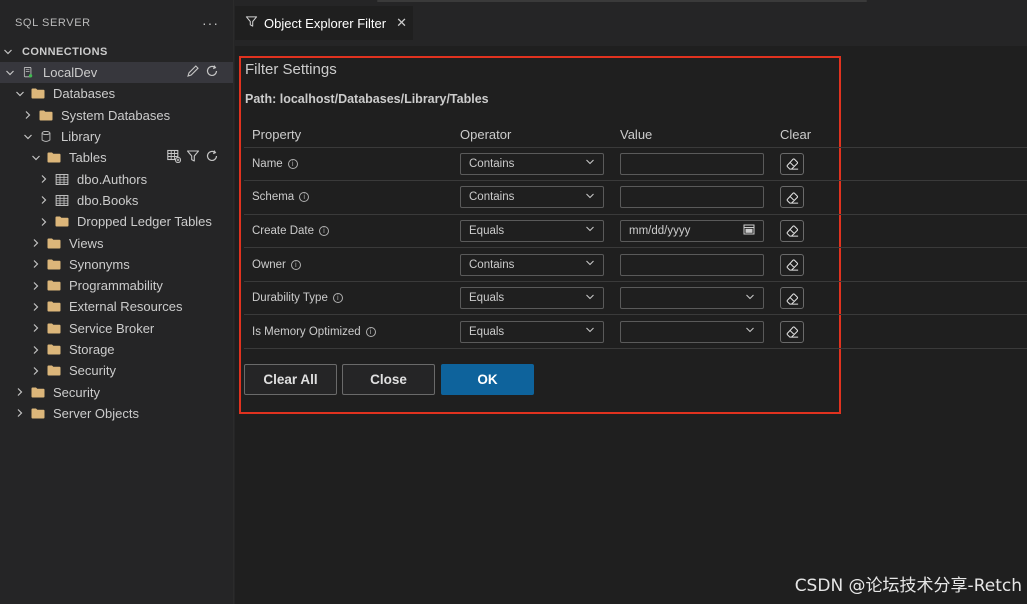 This screenshot has width=1027, height=604. What do you see at coordinates (116, 328) in the screenshot?
I see `tree-item-service-broker: Service Broker` at bounding box center [116, 328].